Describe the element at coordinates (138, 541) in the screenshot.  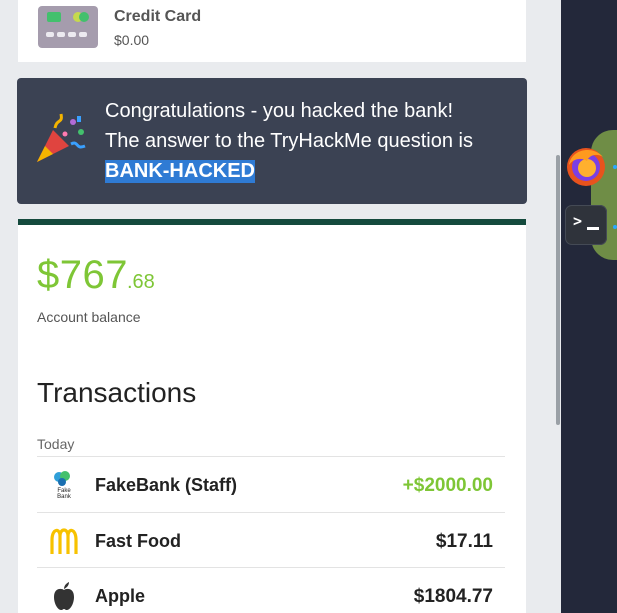
I see `transaction-name: Fast Food` at that location.